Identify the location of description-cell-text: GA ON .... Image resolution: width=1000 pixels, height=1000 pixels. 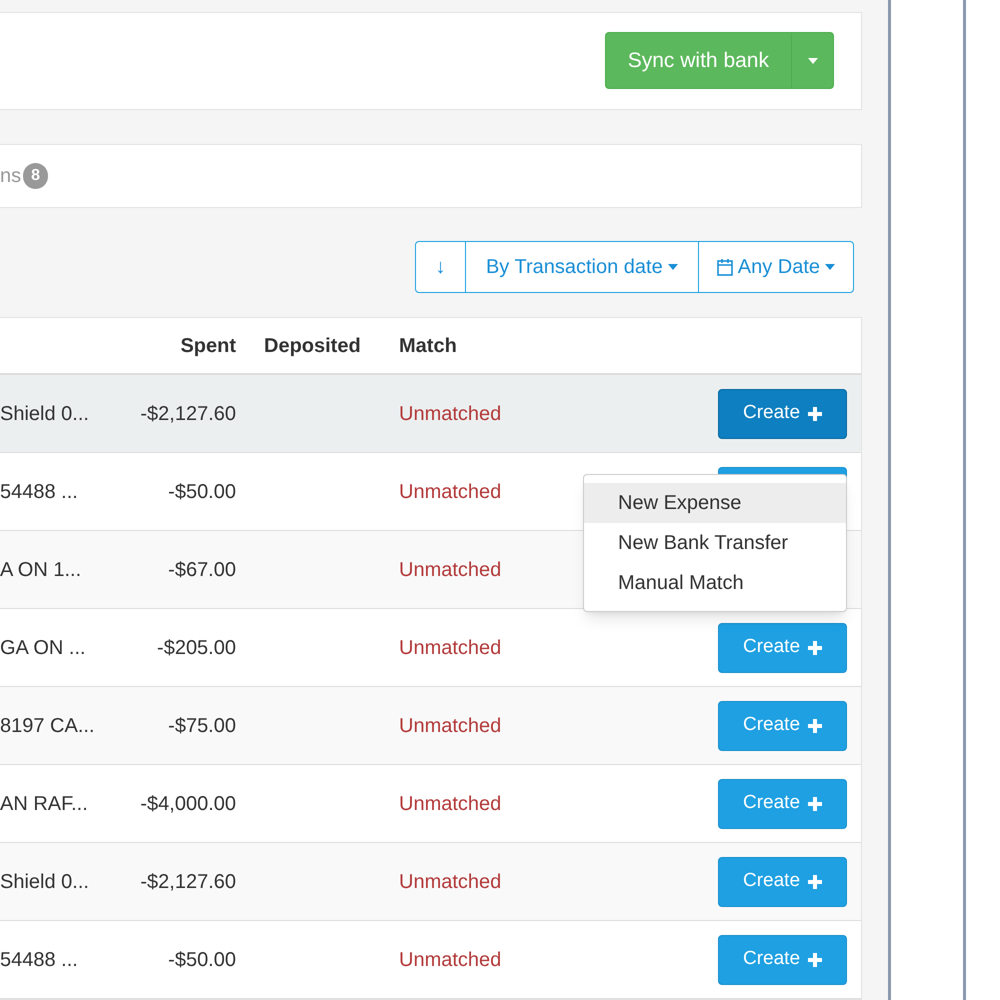
(43, 648).